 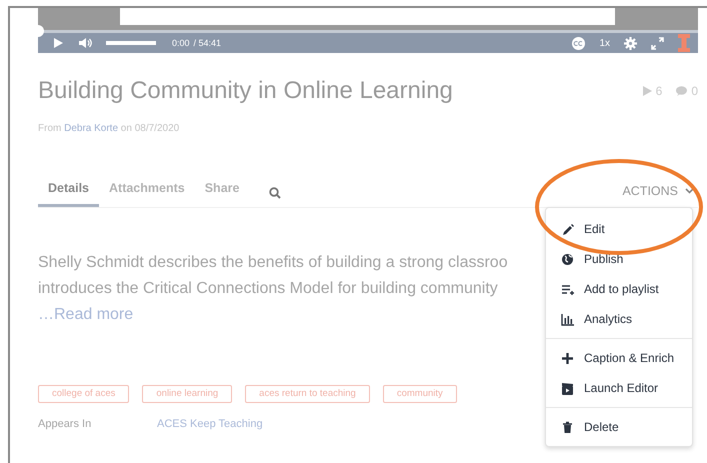 I want to click on playlist-add-icon, so click(x=567, y=289).